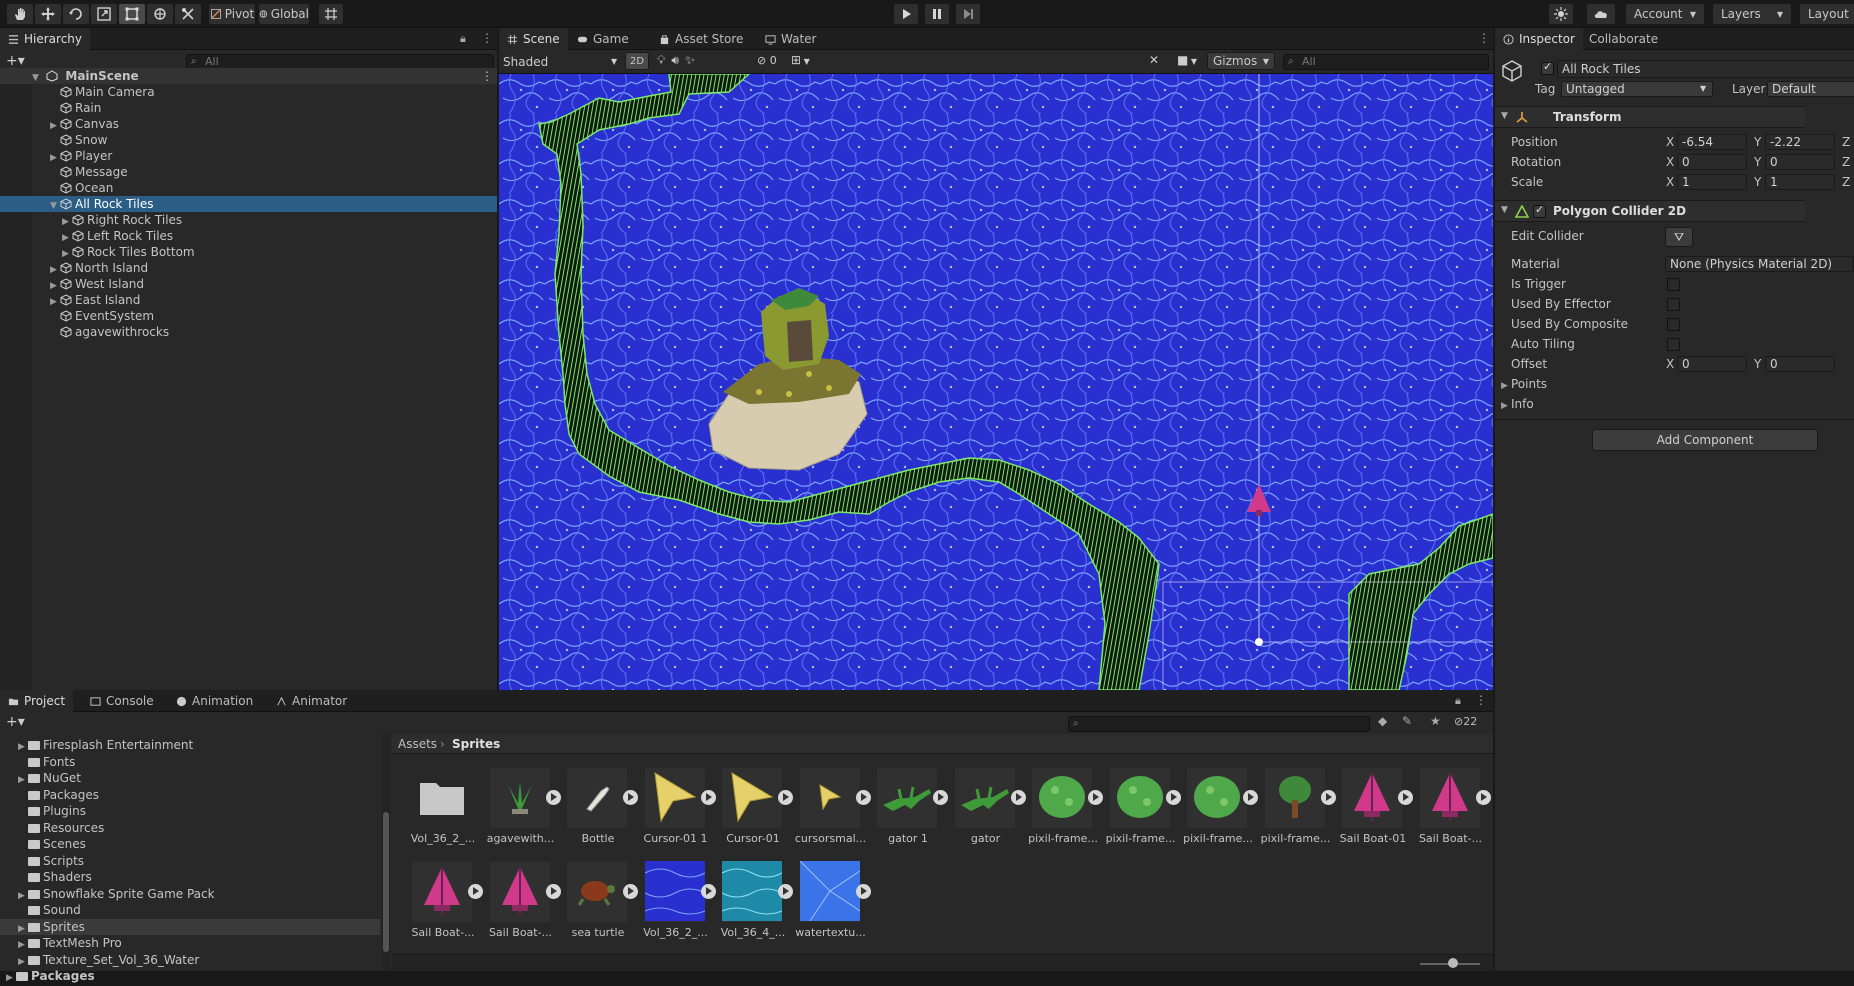 Image resolution: width=1854 pixels, height=986 pixels. What do you see at coordinates (331, 14) in the screenshot?
I see `snap-grid-button` at bounding box center [331, 14].